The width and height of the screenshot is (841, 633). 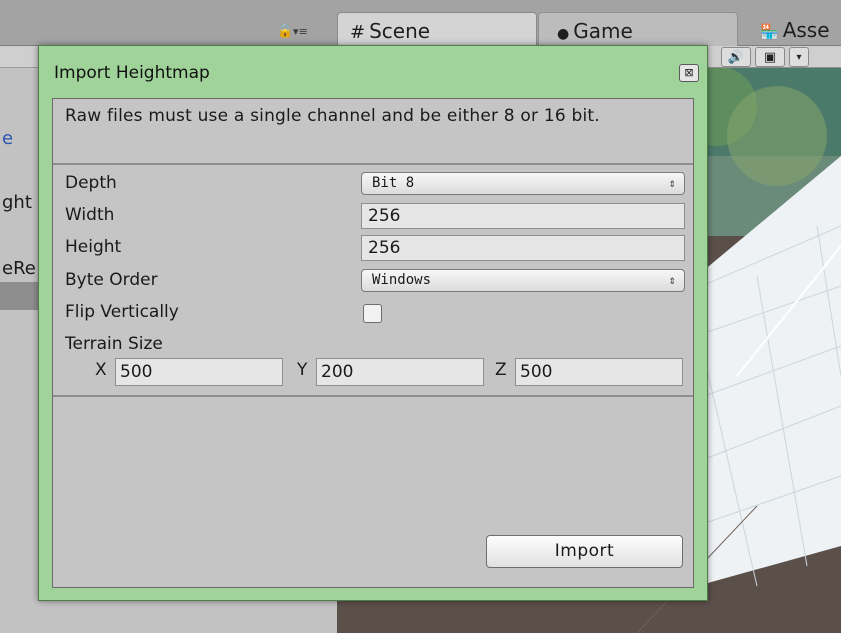 I want to click on close-icon: ⊠, so click(x=689, y=72).